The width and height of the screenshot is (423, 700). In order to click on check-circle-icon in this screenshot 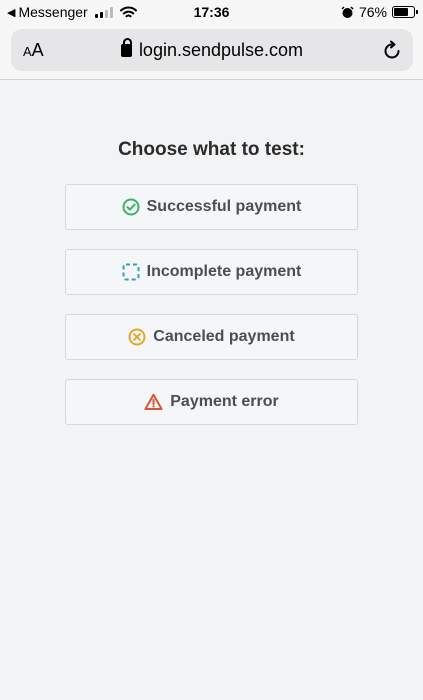, I will do `click(131, 207)`.